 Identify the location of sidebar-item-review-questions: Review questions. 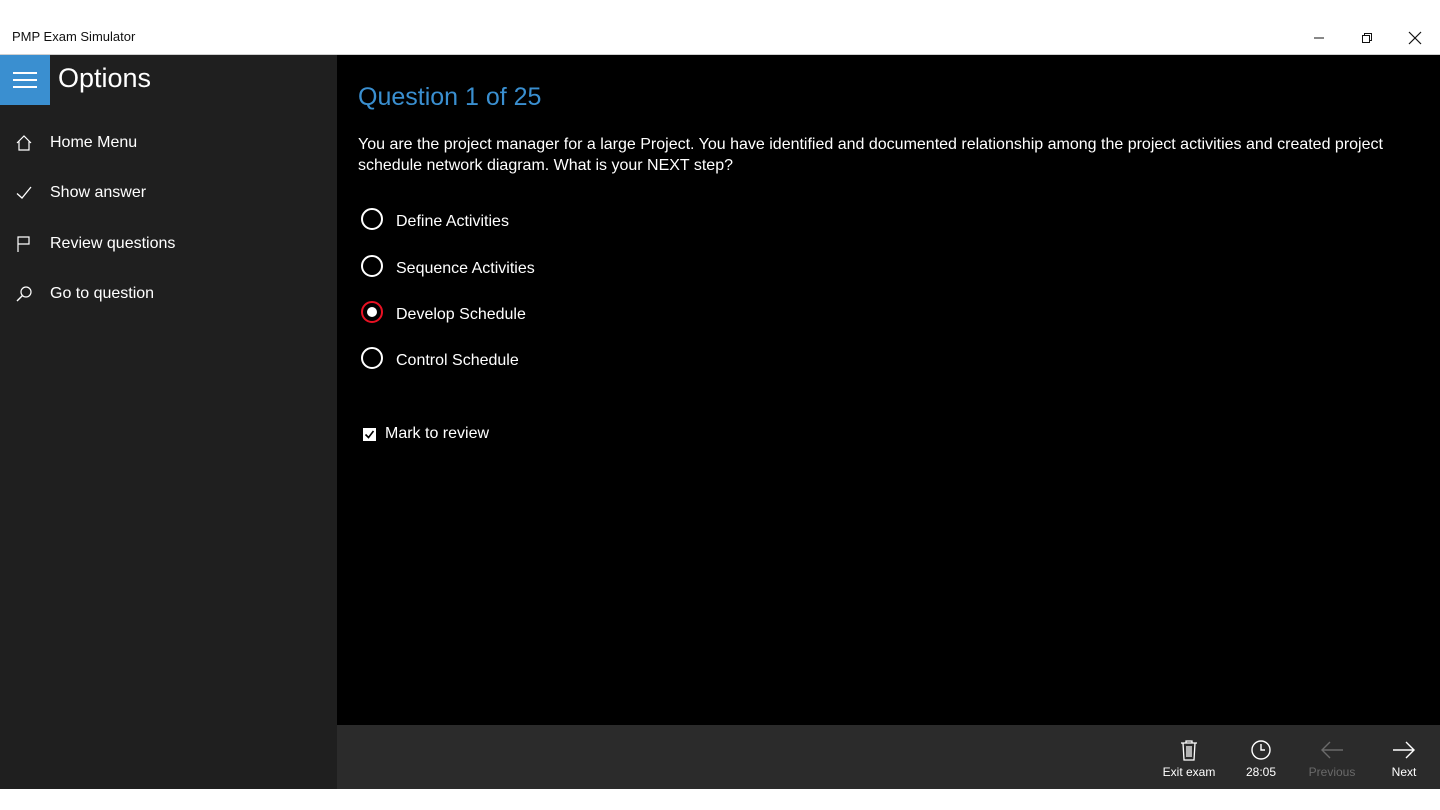
(168, 244).